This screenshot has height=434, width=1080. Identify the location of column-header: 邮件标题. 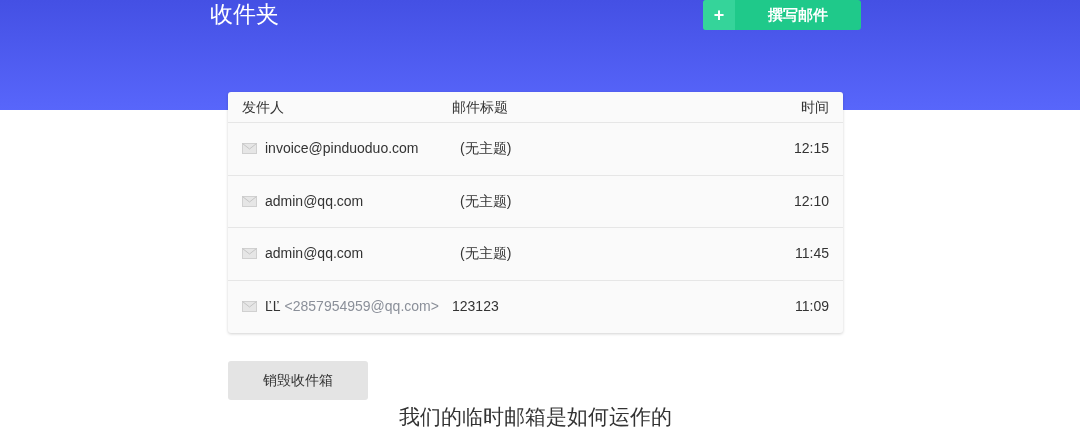
(480, 107).